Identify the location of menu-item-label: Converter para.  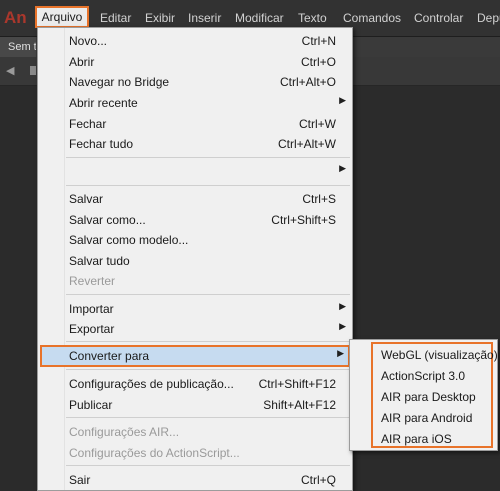
(109, 356).